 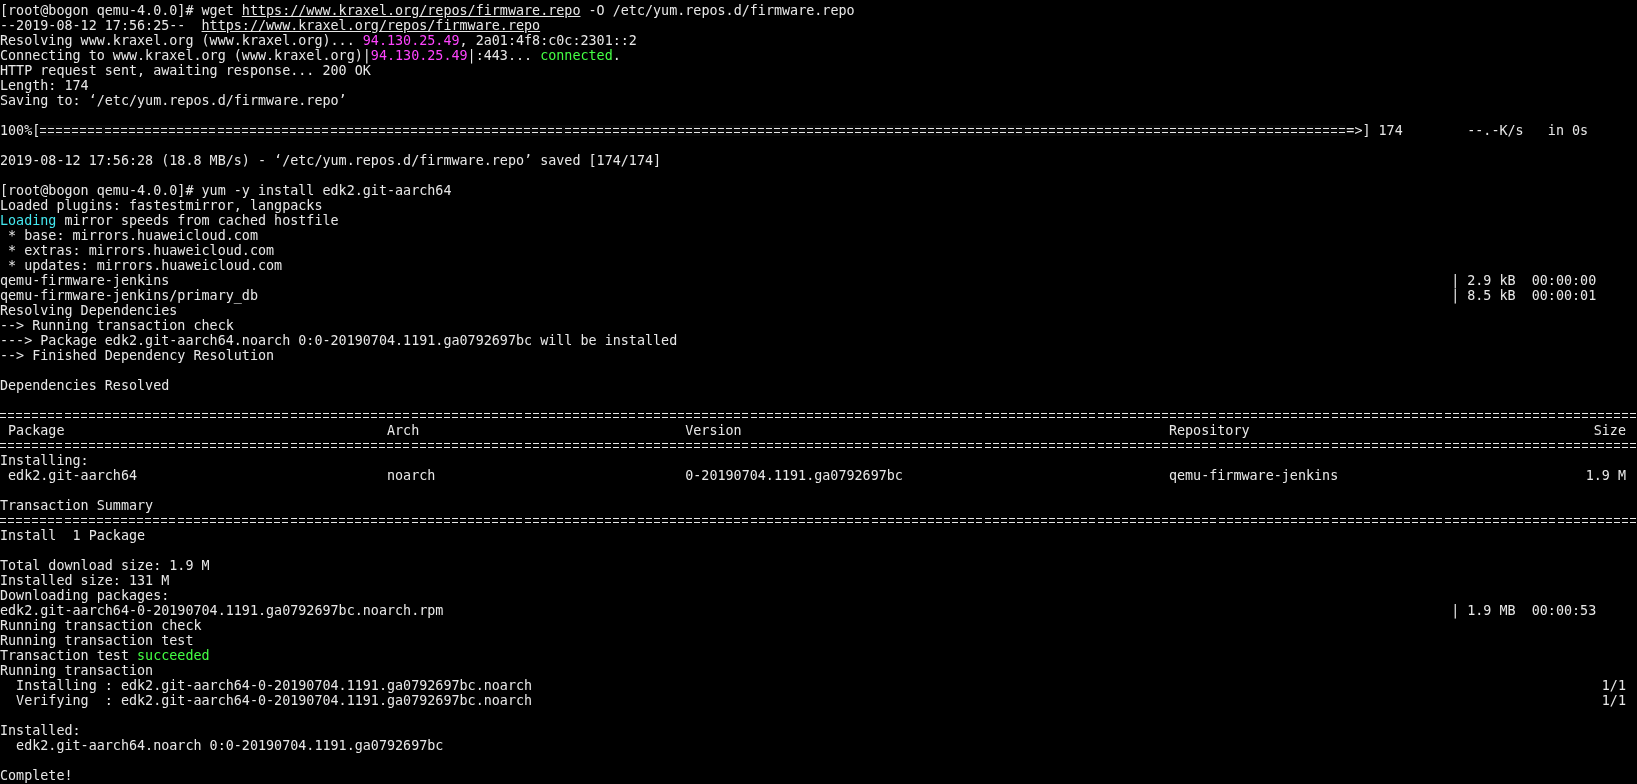 What do you see at coordinates (403, 430) in the screenshot?
I see `table-cell-text: Arch` at bounding box center [403, 430].